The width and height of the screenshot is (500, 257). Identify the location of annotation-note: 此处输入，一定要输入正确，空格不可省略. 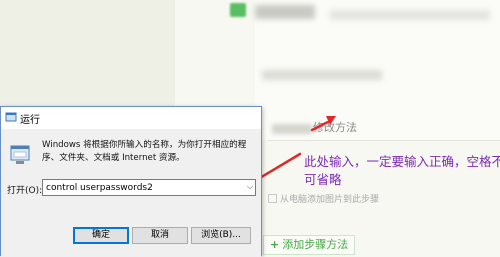
(402, 170).